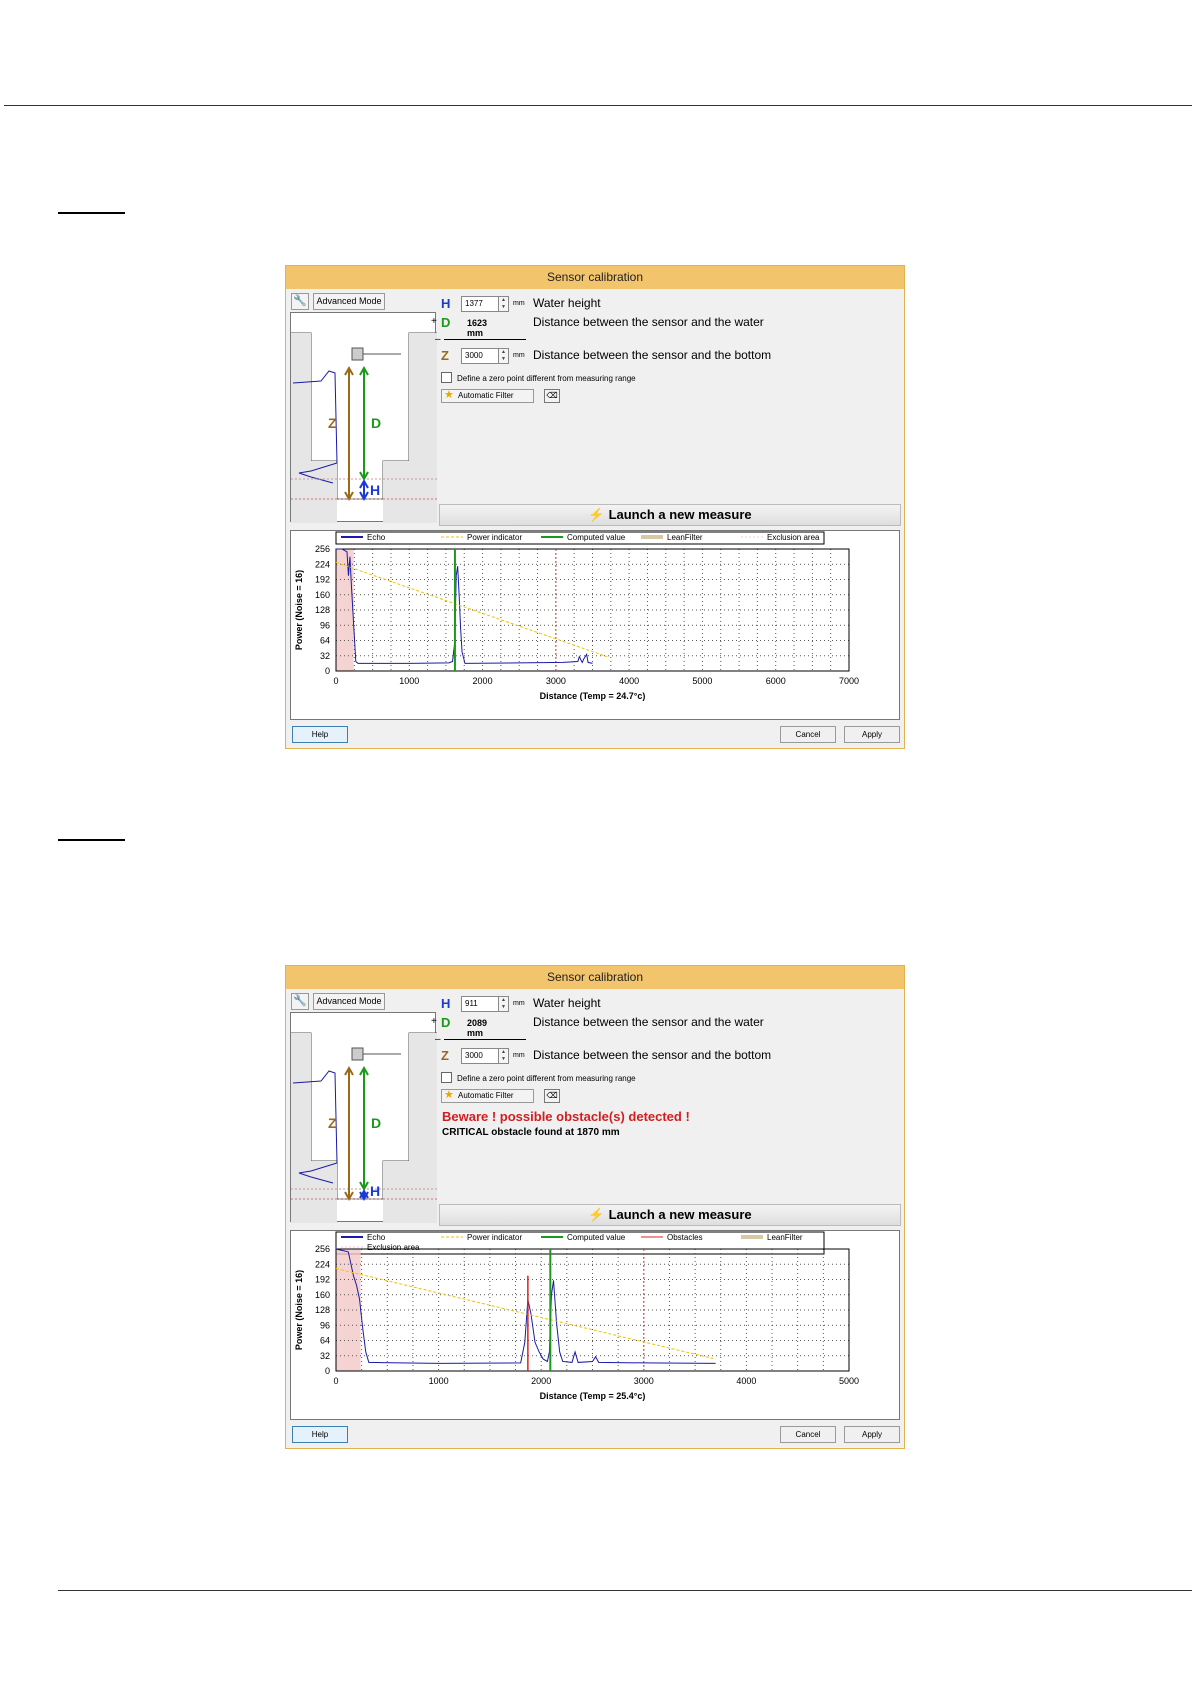  What do you see at coordinates (849, 681) in the screenshot?
I see `x-tick-label: 7000` at bounding box center [849, 681].